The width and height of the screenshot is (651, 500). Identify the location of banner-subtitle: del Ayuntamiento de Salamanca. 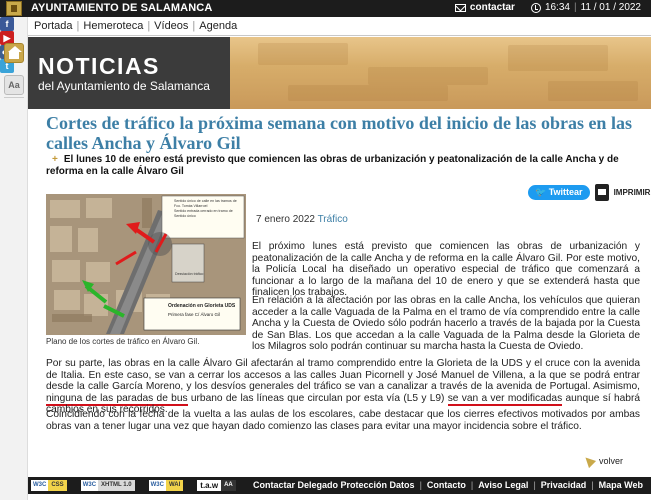
(124, 86).